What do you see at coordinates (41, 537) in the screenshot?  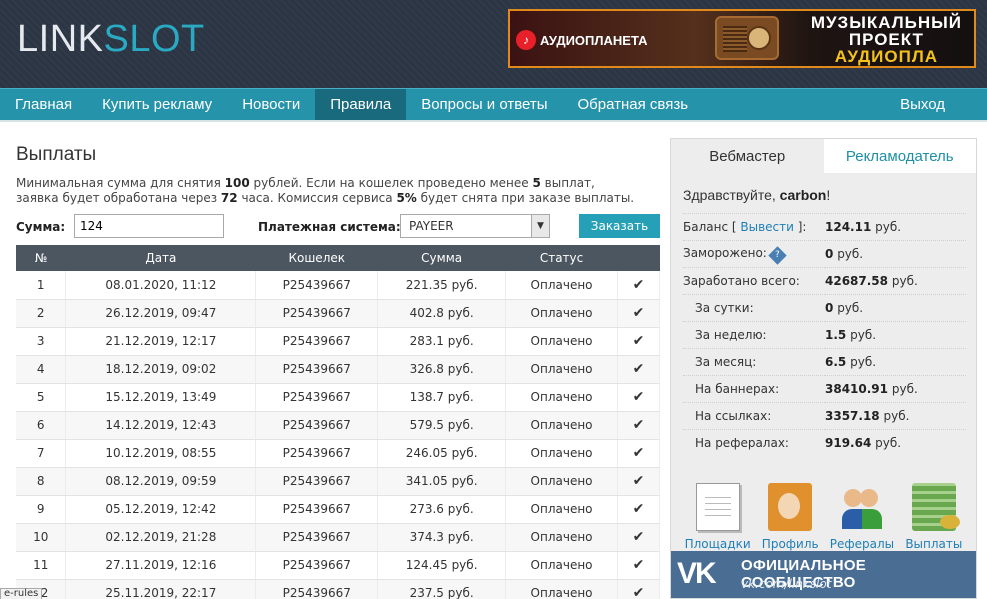 I see `cell-number: 10` at bounding box center [41, 537].